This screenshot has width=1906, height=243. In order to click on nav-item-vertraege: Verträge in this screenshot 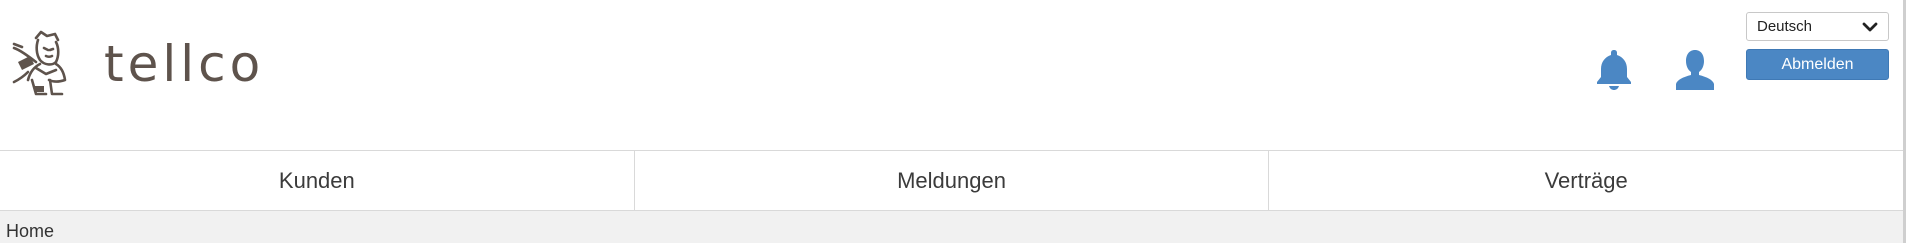, I will do `click(1586, 180)`.